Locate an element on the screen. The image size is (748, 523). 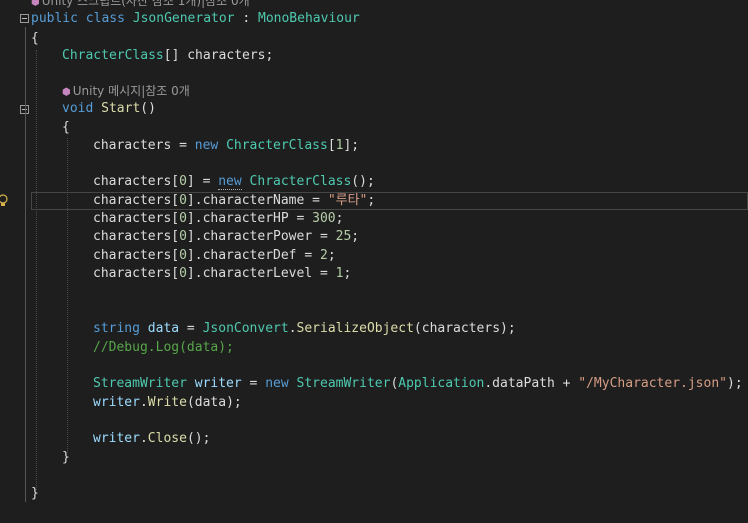
codelens-class-references: ⬢ Unity 스크립트(자산 참조 1개)|참조 0개 is located at coordinates (140, 5).